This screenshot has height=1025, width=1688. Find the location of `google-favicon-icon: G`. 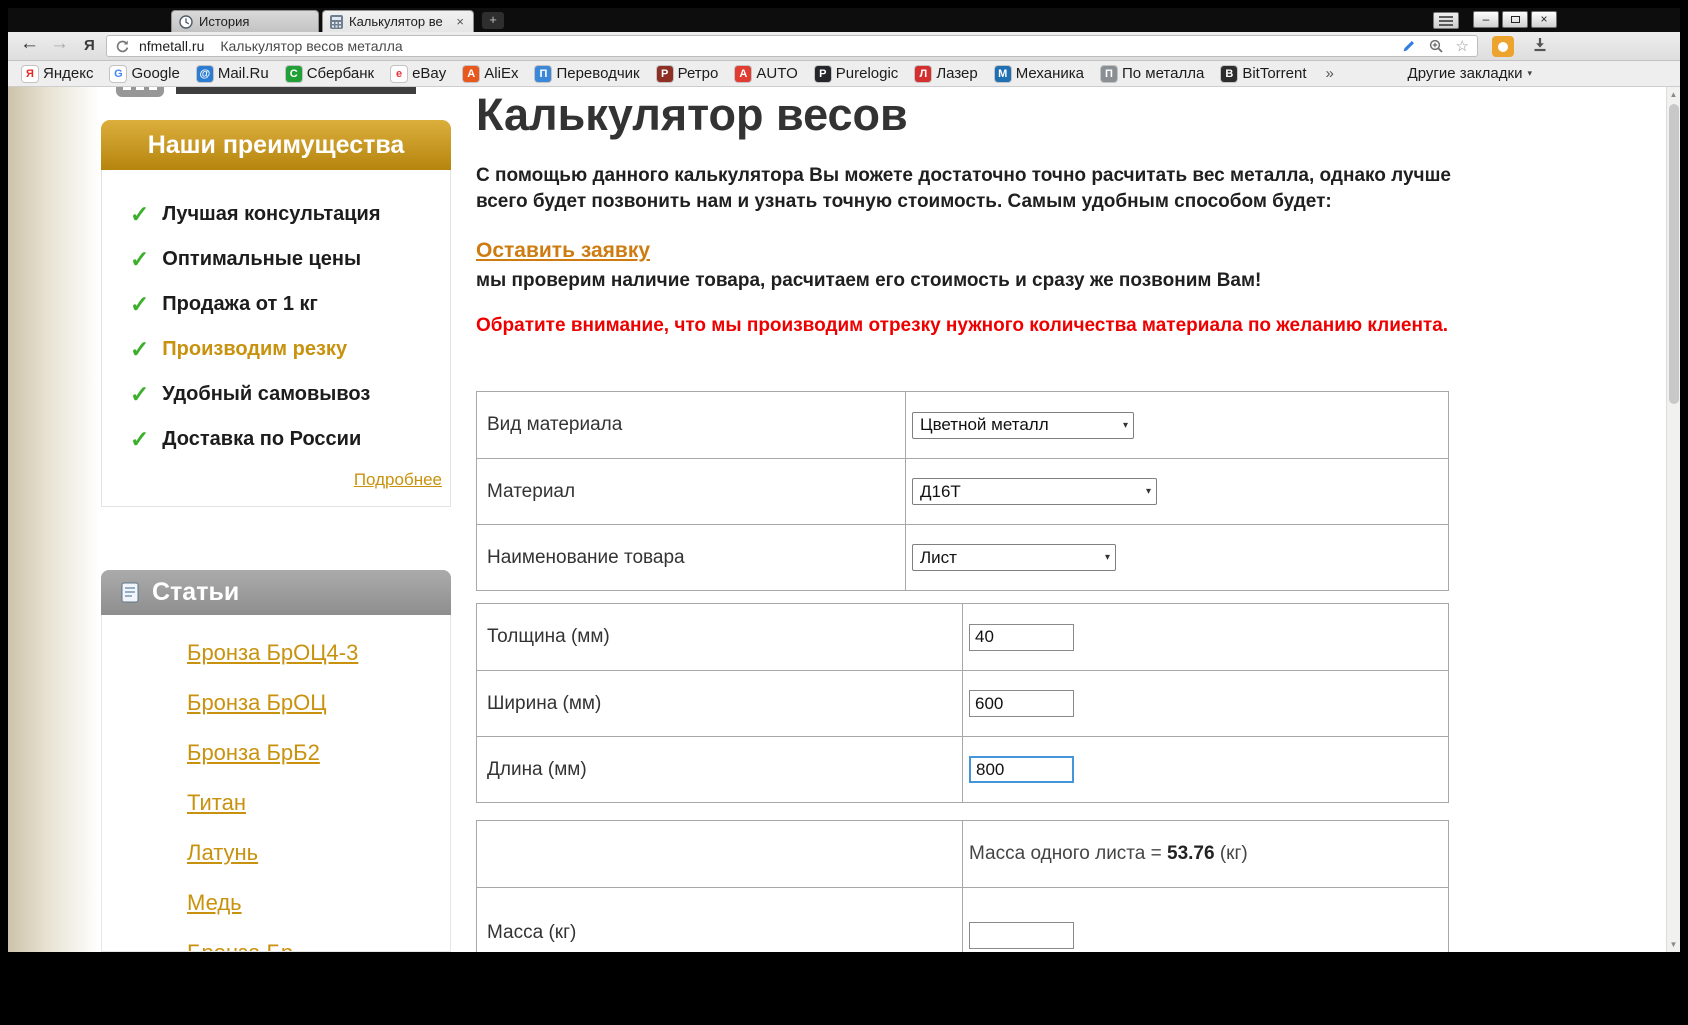

google-favicon-icon: G is located at coordinates (118, 73).